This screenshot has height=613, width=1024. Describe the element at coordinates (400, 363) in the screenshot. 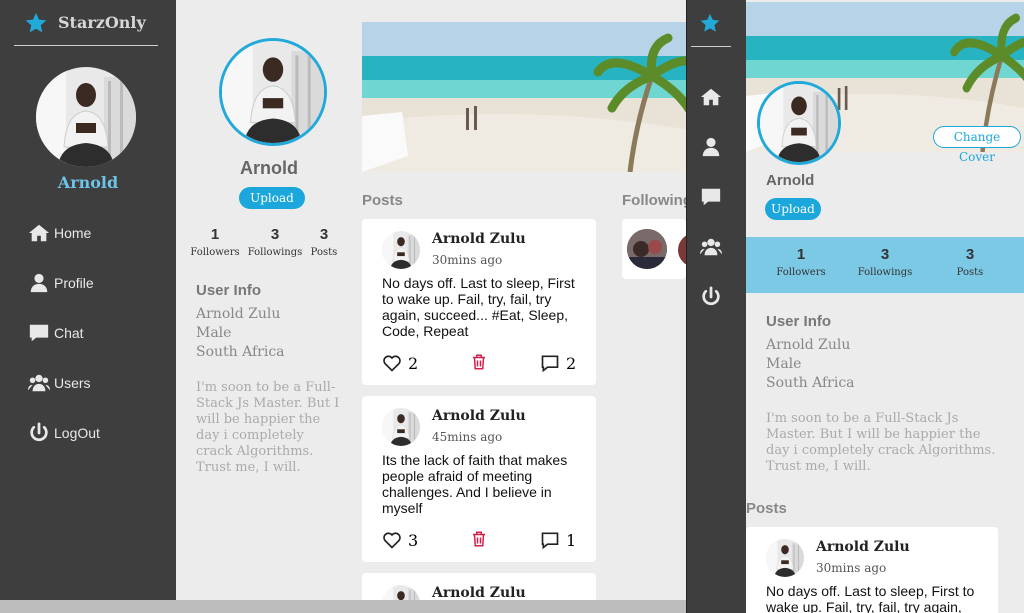

I see `like-button: 2` at that location.